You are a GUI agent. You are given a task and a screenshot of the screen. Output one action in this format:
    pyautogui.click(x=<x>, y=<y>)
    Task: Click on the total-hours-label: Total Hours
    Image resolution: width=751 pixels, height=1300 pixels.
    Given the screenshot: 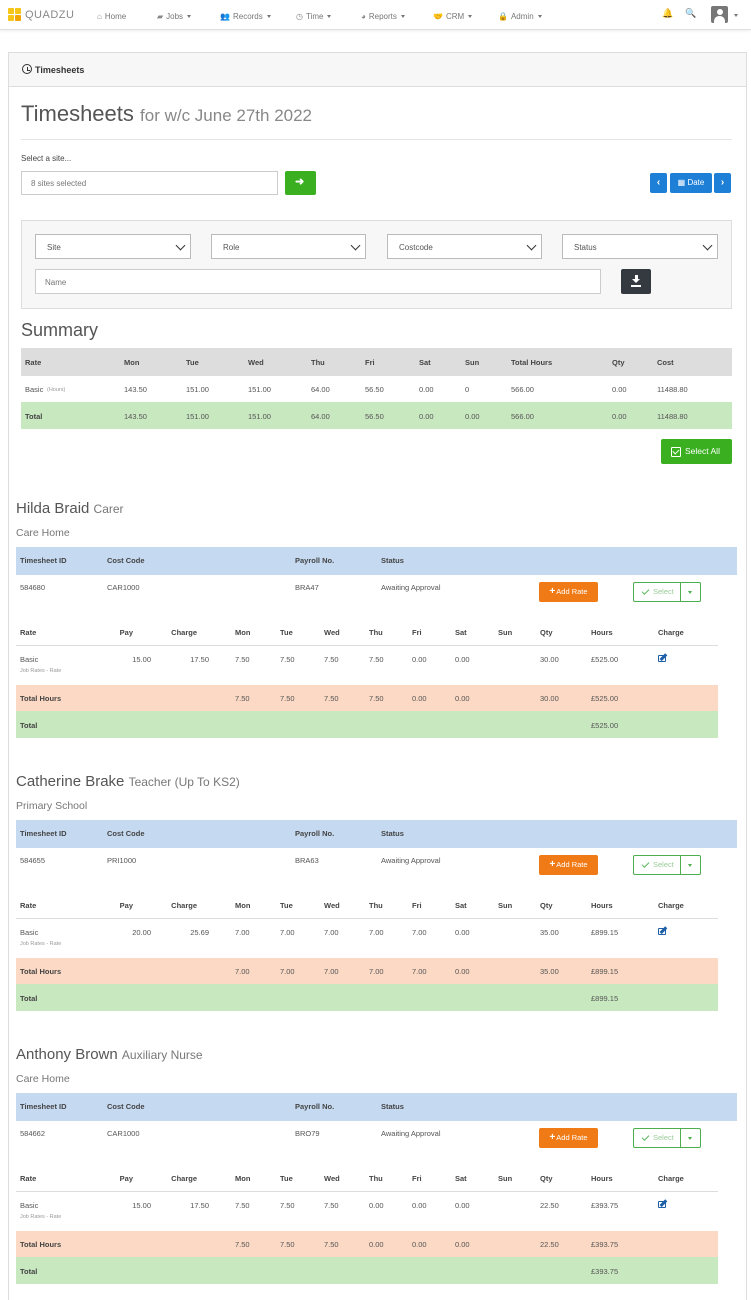 What is the action you would take?
    pyautogui.click(x=41, y=1244)
    